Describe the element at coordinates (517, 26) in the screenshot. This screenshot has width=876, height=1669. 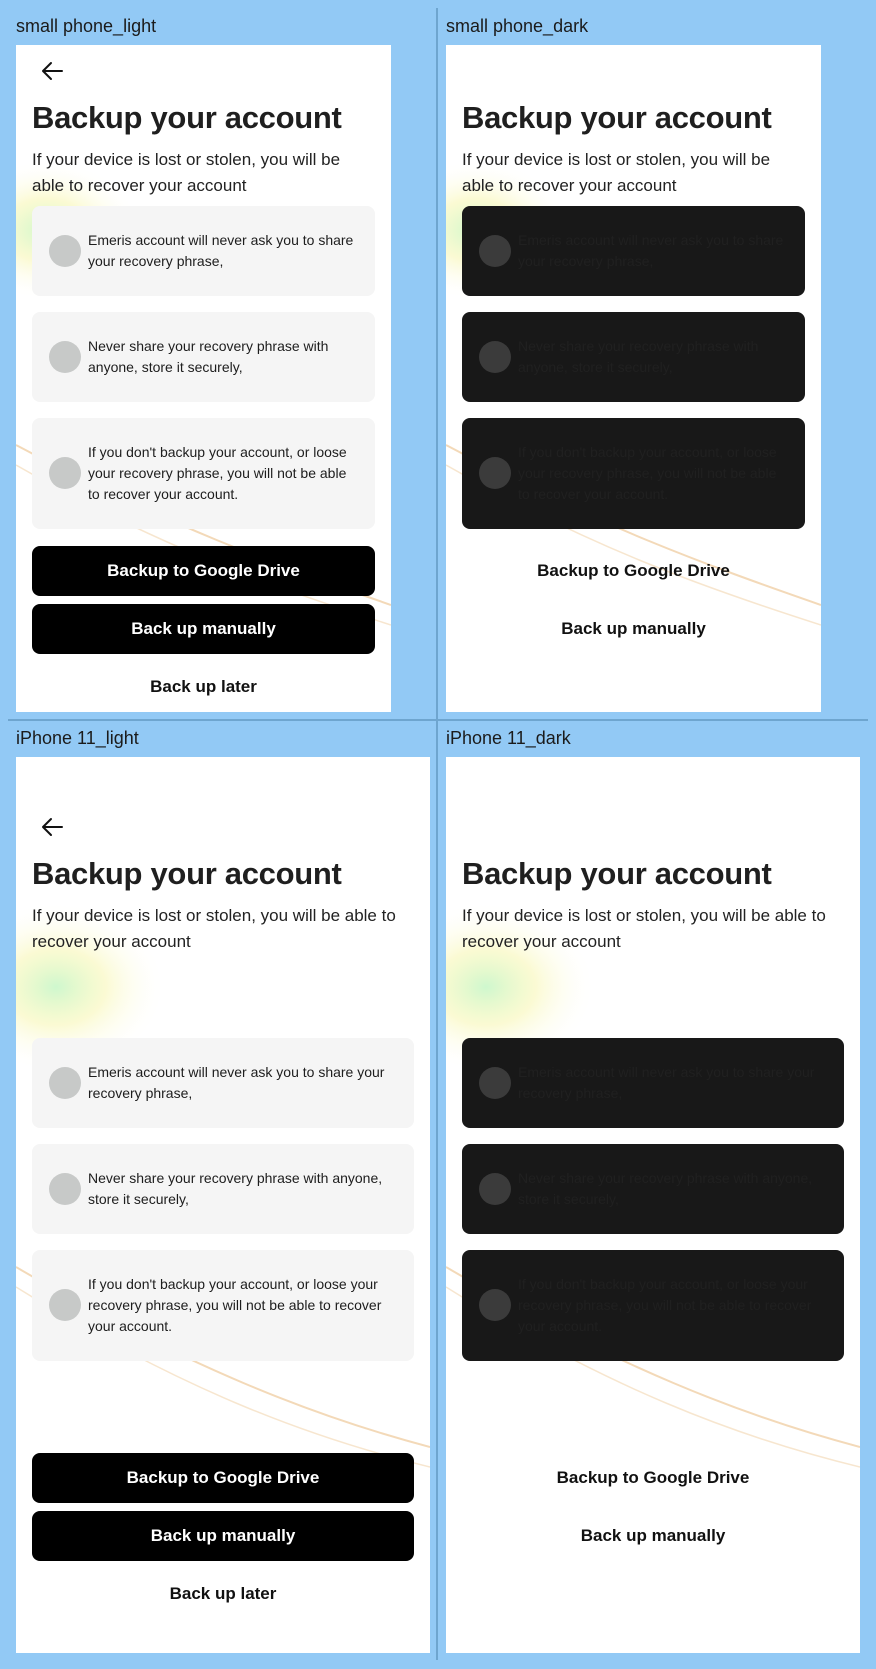
I see `frame-label: small phone_dark` at that location.